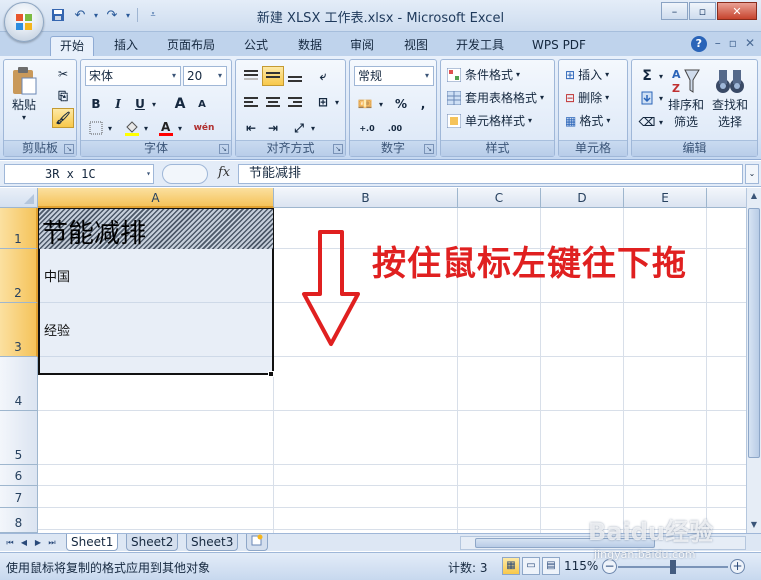 The image size is (761, 580). I want to click on phonetic-button: wén, so click(204, 128).